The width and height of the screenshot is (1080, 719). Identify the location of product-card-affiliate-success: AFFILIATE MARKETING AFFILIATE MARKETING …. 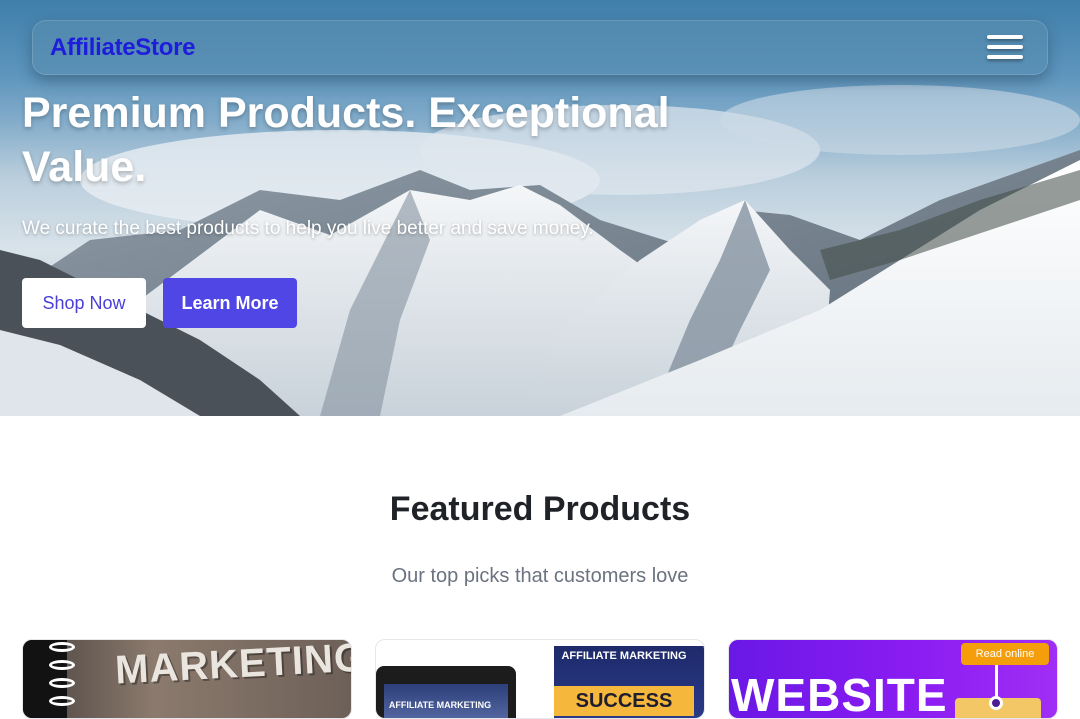
(540, 679).